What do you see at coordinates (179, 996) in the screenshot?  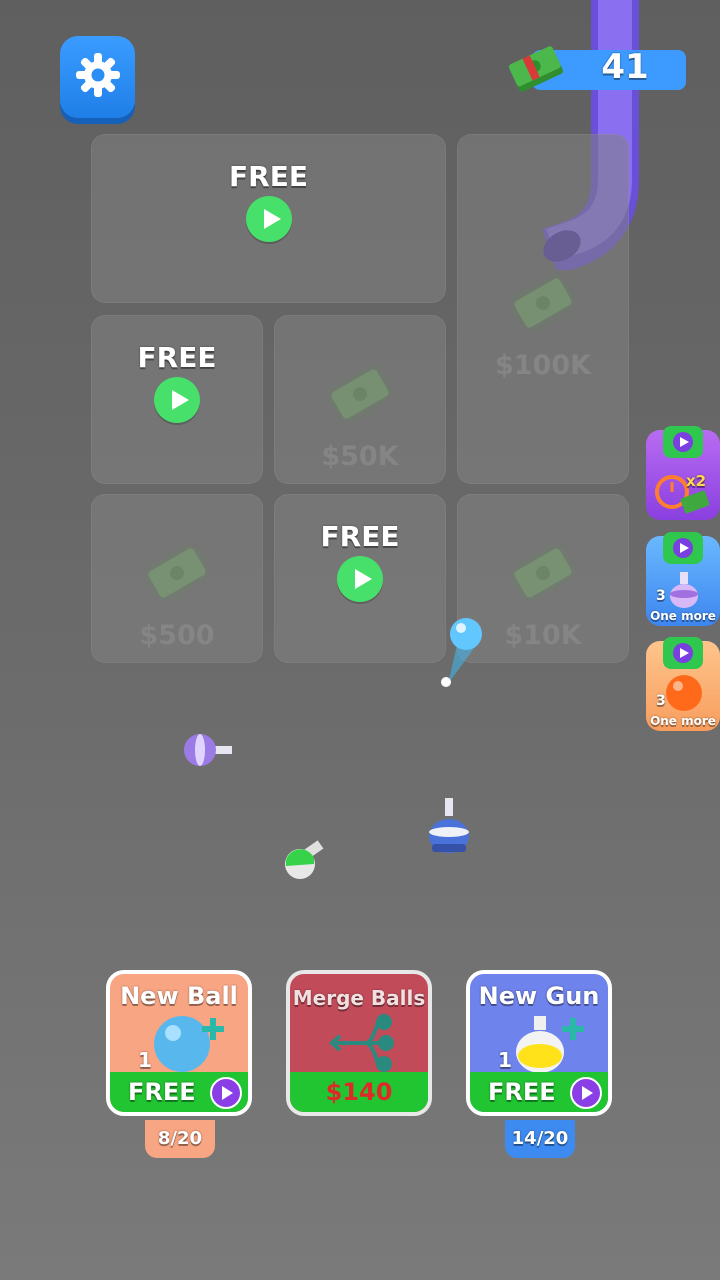 I see `card-title: New Ball` at bounding box center [179, 996].